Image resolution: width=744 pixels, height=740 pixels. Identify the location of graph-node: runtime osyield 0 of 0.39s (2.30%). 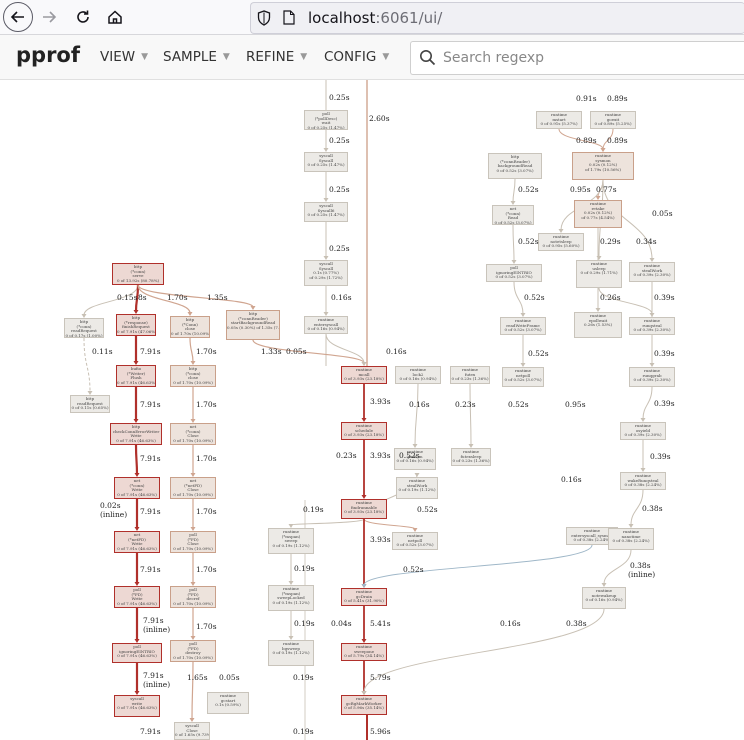
(643, 431).